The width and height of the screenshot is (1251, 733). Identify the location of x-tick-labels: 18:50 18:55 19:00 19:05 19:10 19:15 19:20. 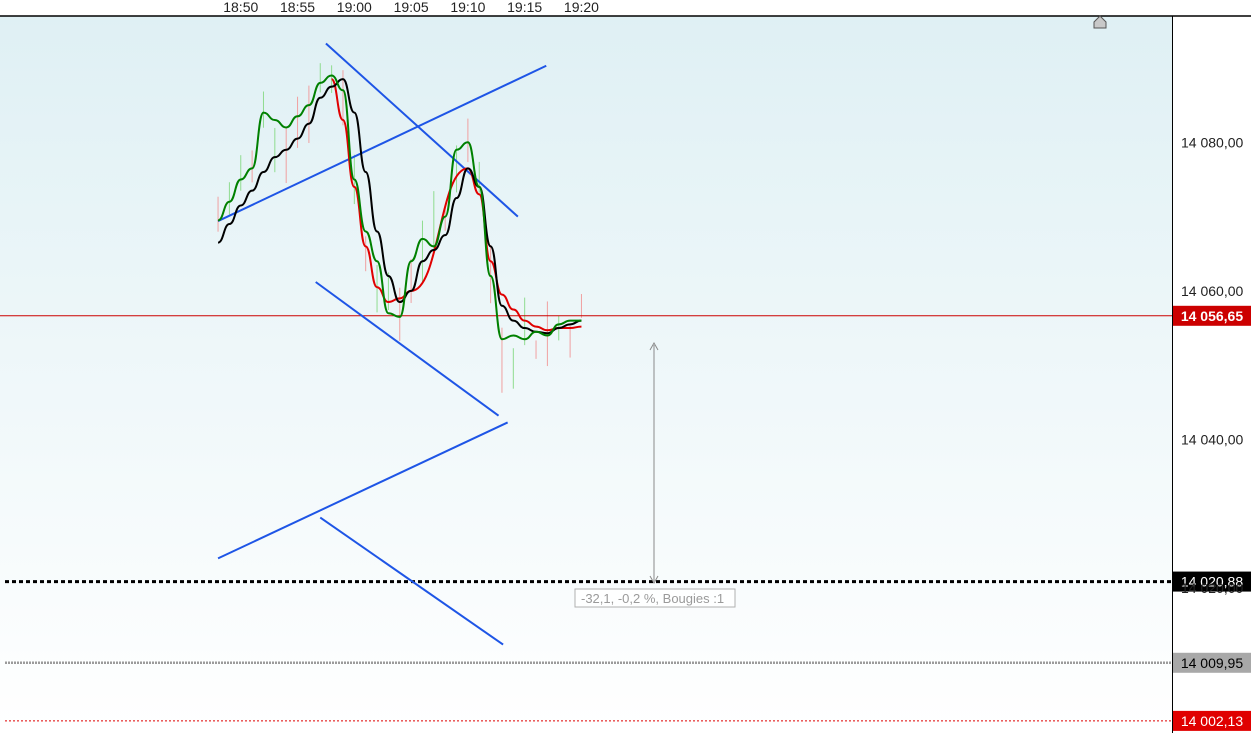
(411, 7).